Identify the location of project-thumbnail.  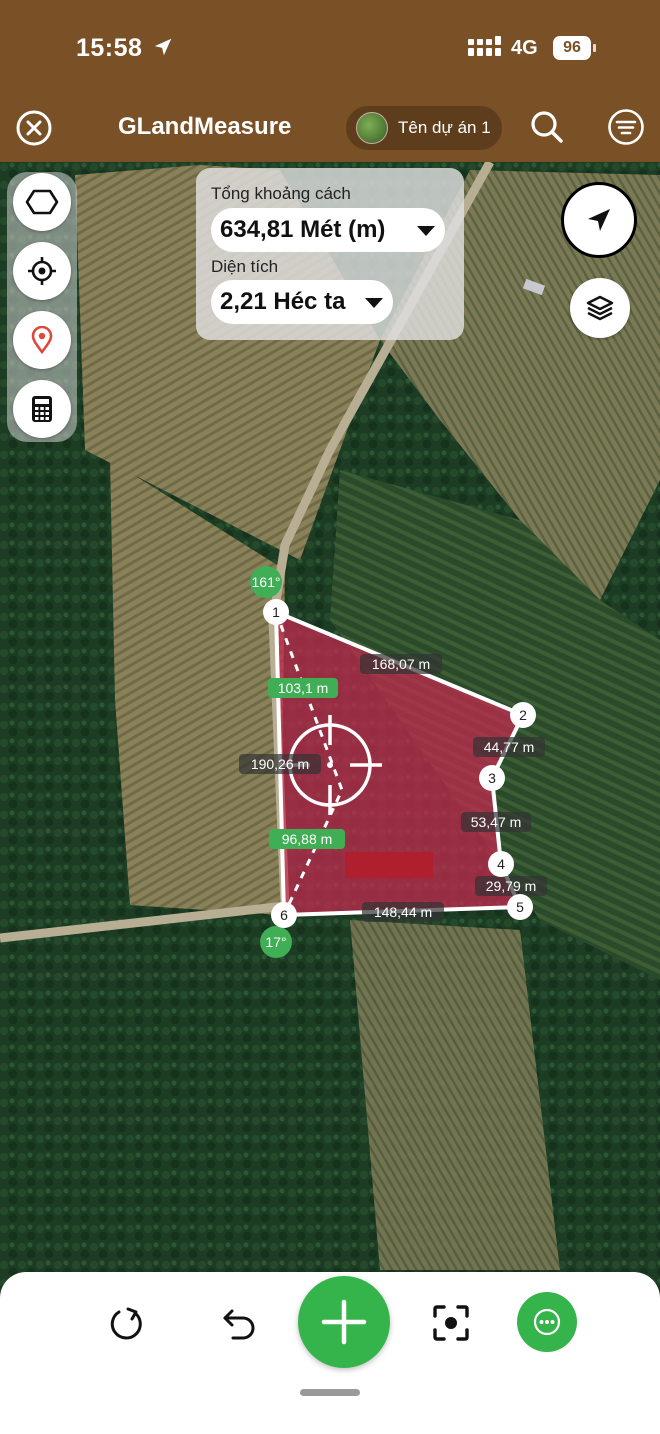
(372, 128).